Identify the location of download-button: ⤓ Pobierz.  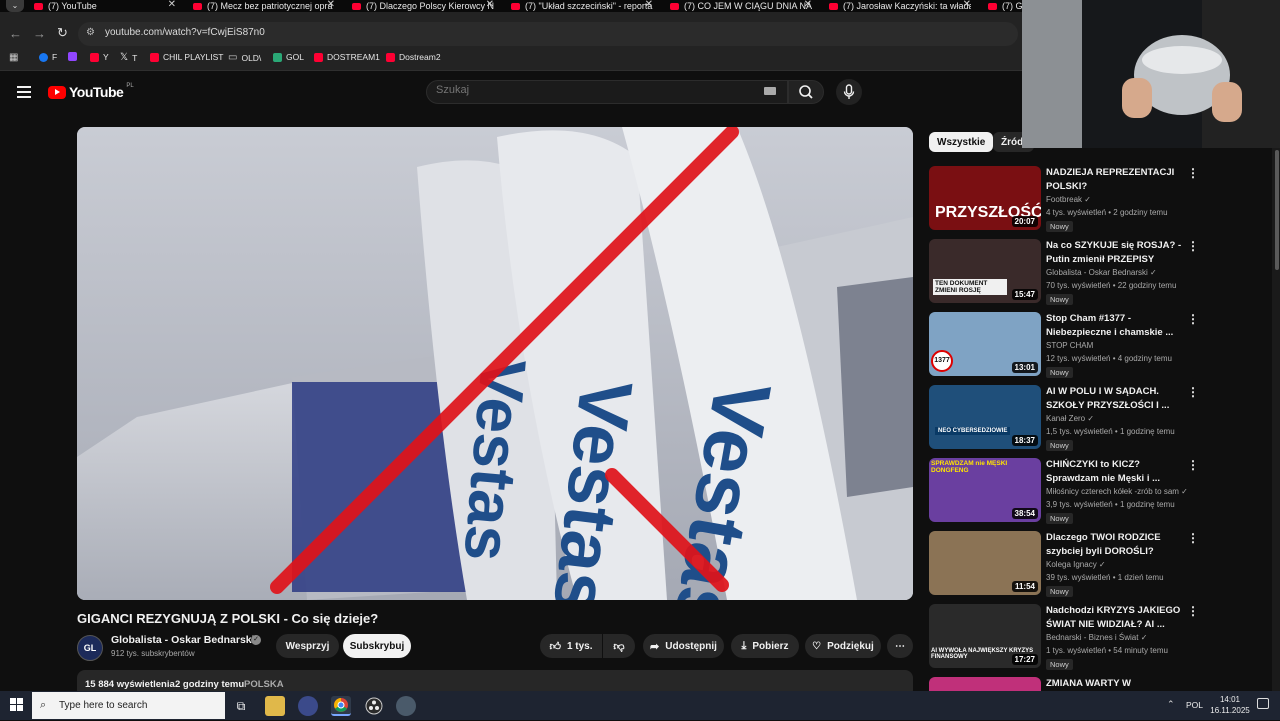
(765, 646).